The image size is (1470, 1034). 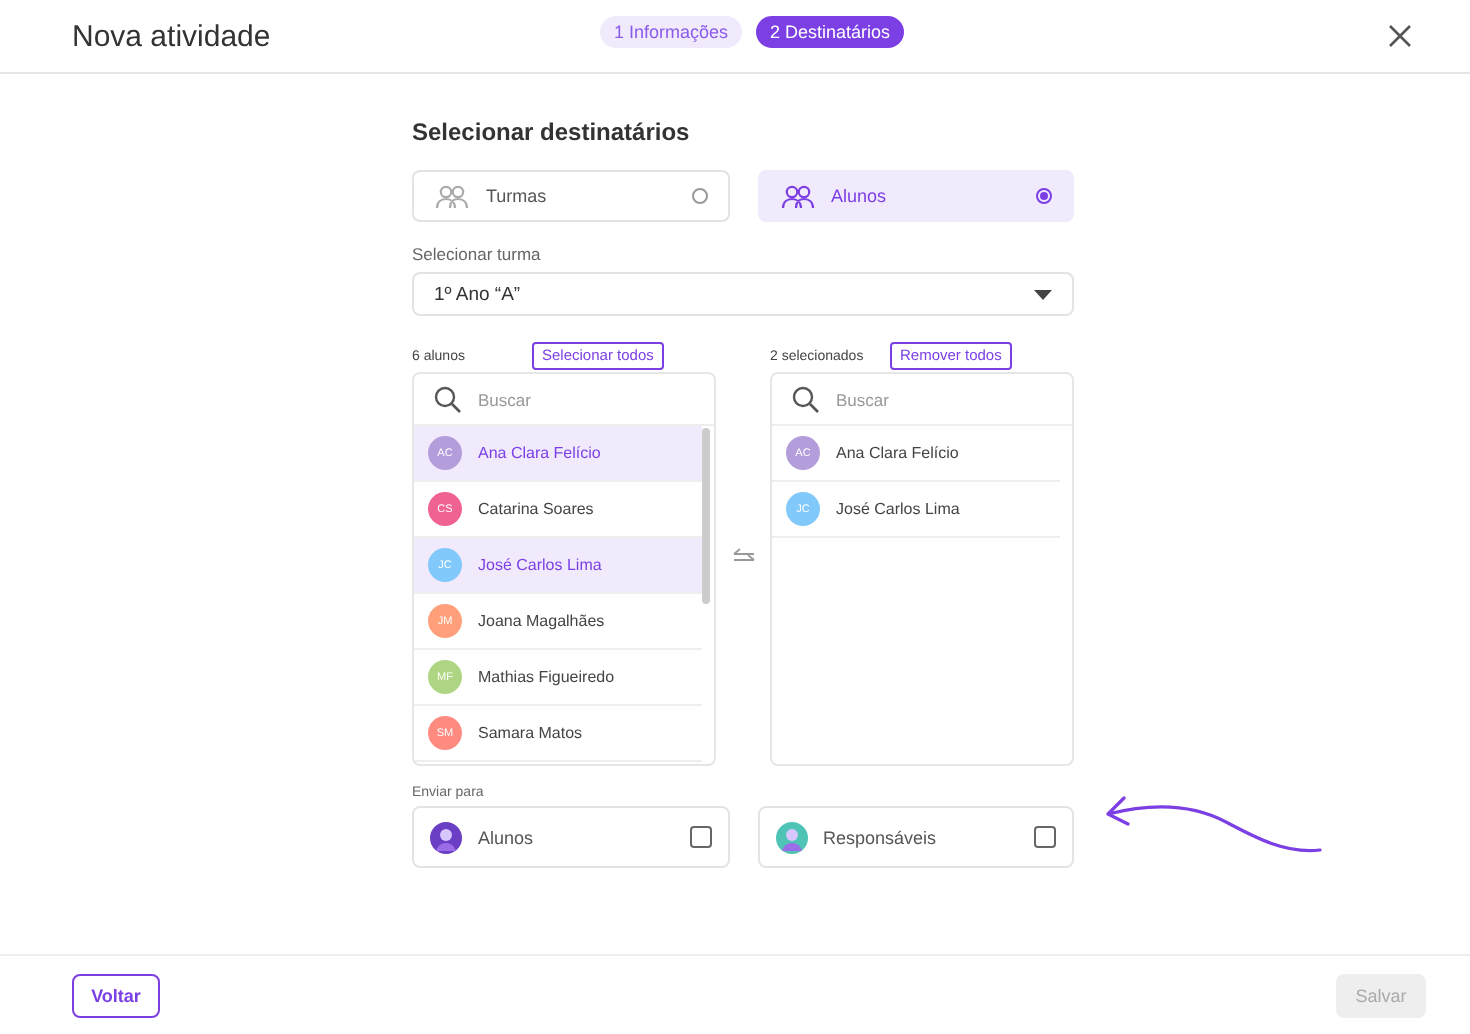 What do you see at coordinates (671, 32) in the screenshot?
I see `step-tab: 1 Informações` at bounding box center [671, 32].